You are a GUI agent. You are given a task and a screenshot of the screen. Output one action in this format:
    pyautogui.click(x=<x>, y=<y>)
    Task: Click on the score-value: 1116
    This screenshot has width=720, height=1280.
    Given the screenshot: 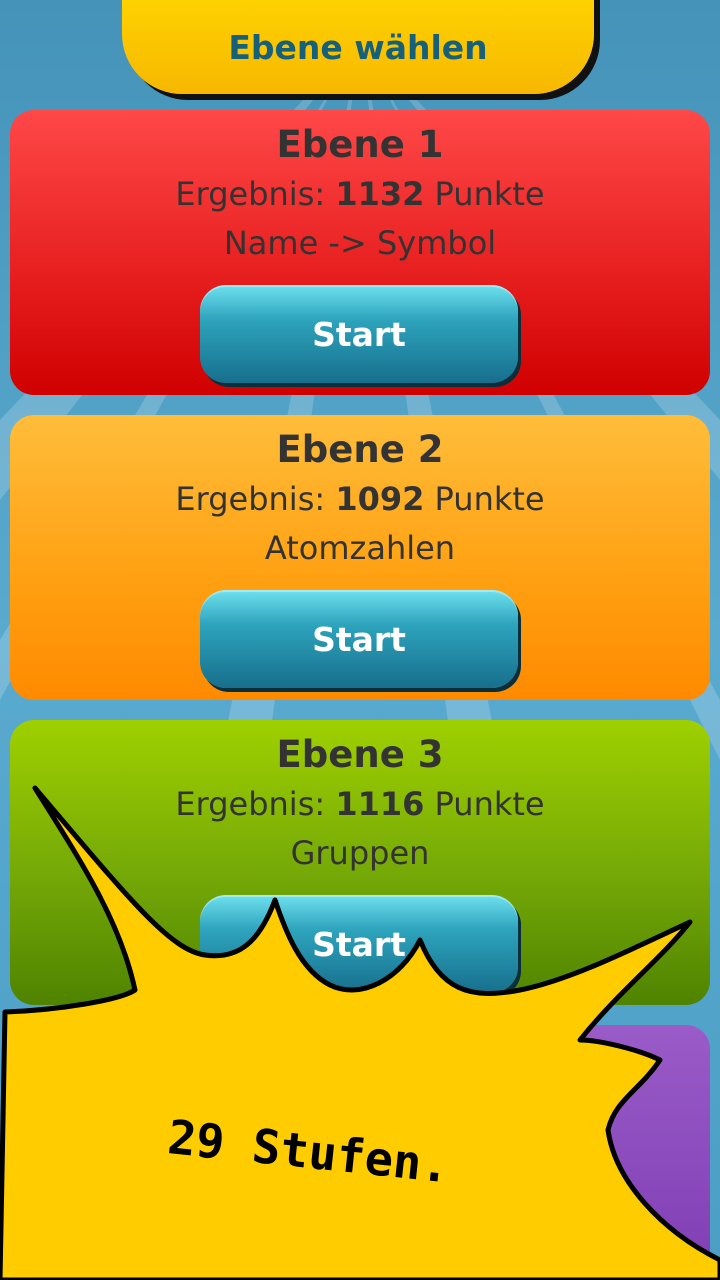 What is the action you would take?
    pyautogui.click(x=380, y=804)
    